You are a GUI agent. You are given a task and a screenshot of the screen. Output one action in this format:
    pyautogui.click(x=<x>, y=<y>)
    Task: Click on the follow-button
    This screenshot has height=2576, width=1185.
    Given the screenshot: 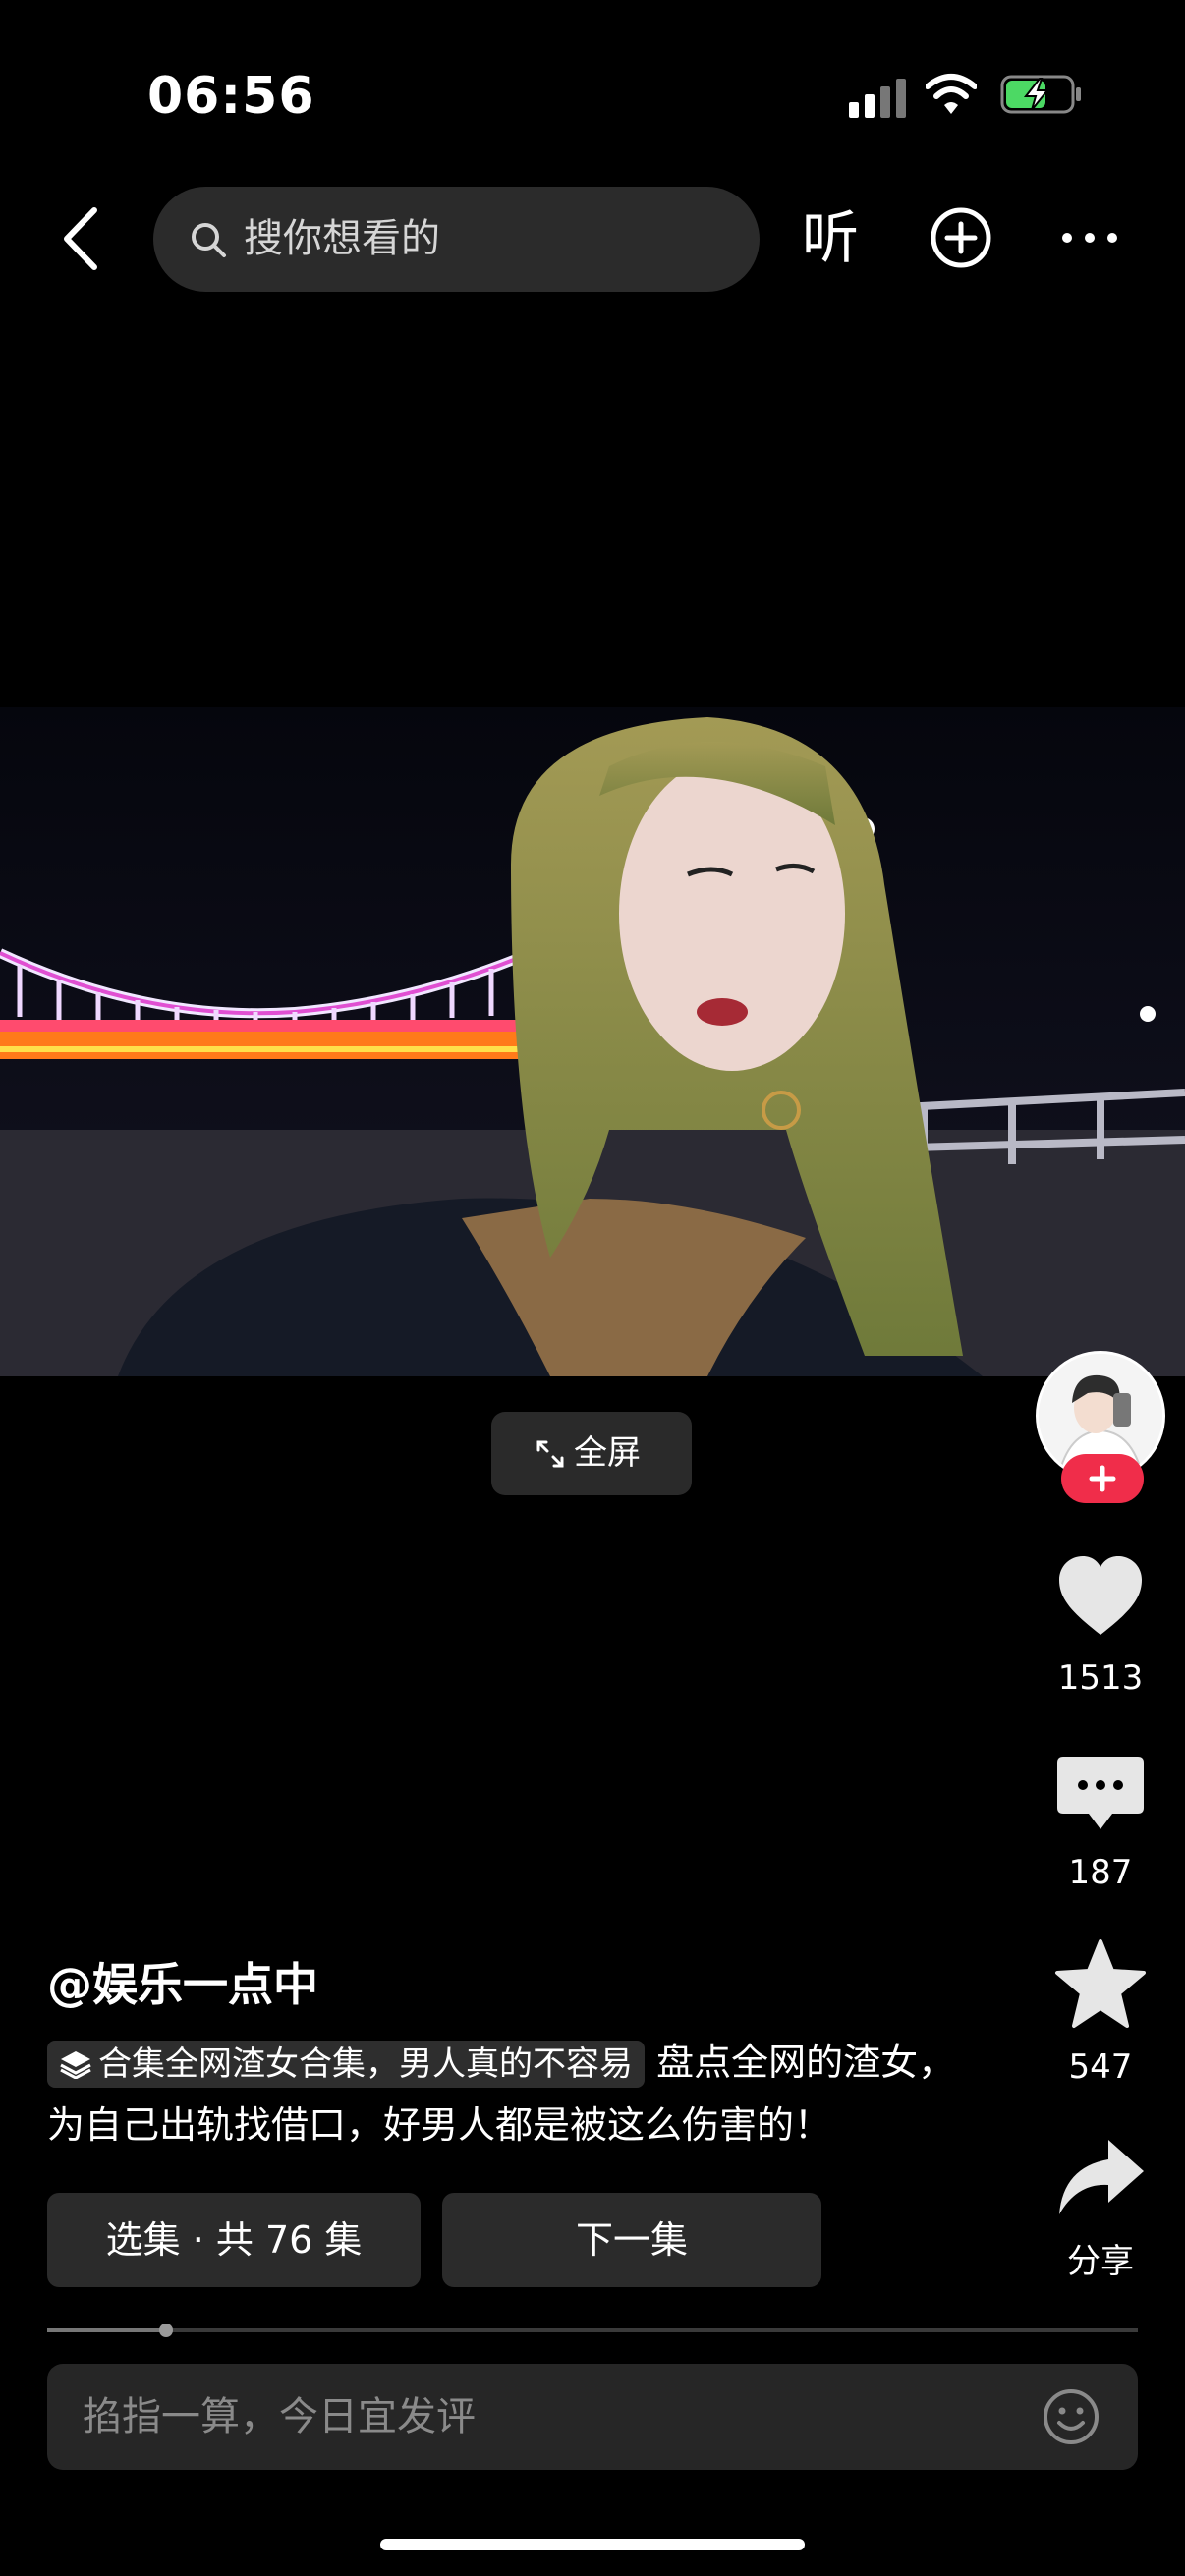 What is the action you would take?
    pyautogui.click(x=1103, y=1478)
    